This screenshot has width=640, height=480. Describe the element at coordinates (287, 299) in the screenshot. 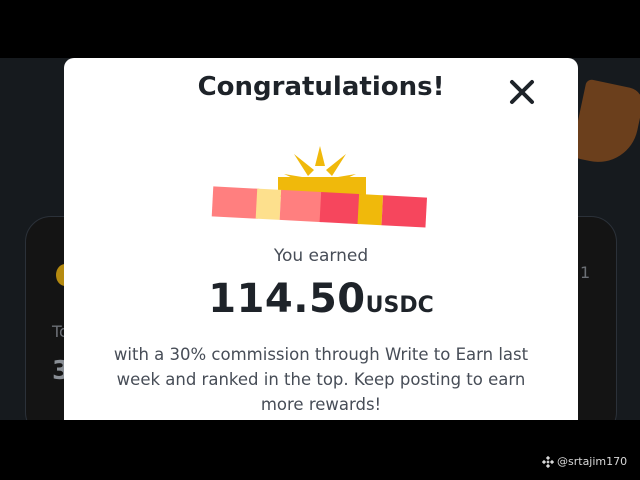

I see `amount-value: 114.50` at that location.